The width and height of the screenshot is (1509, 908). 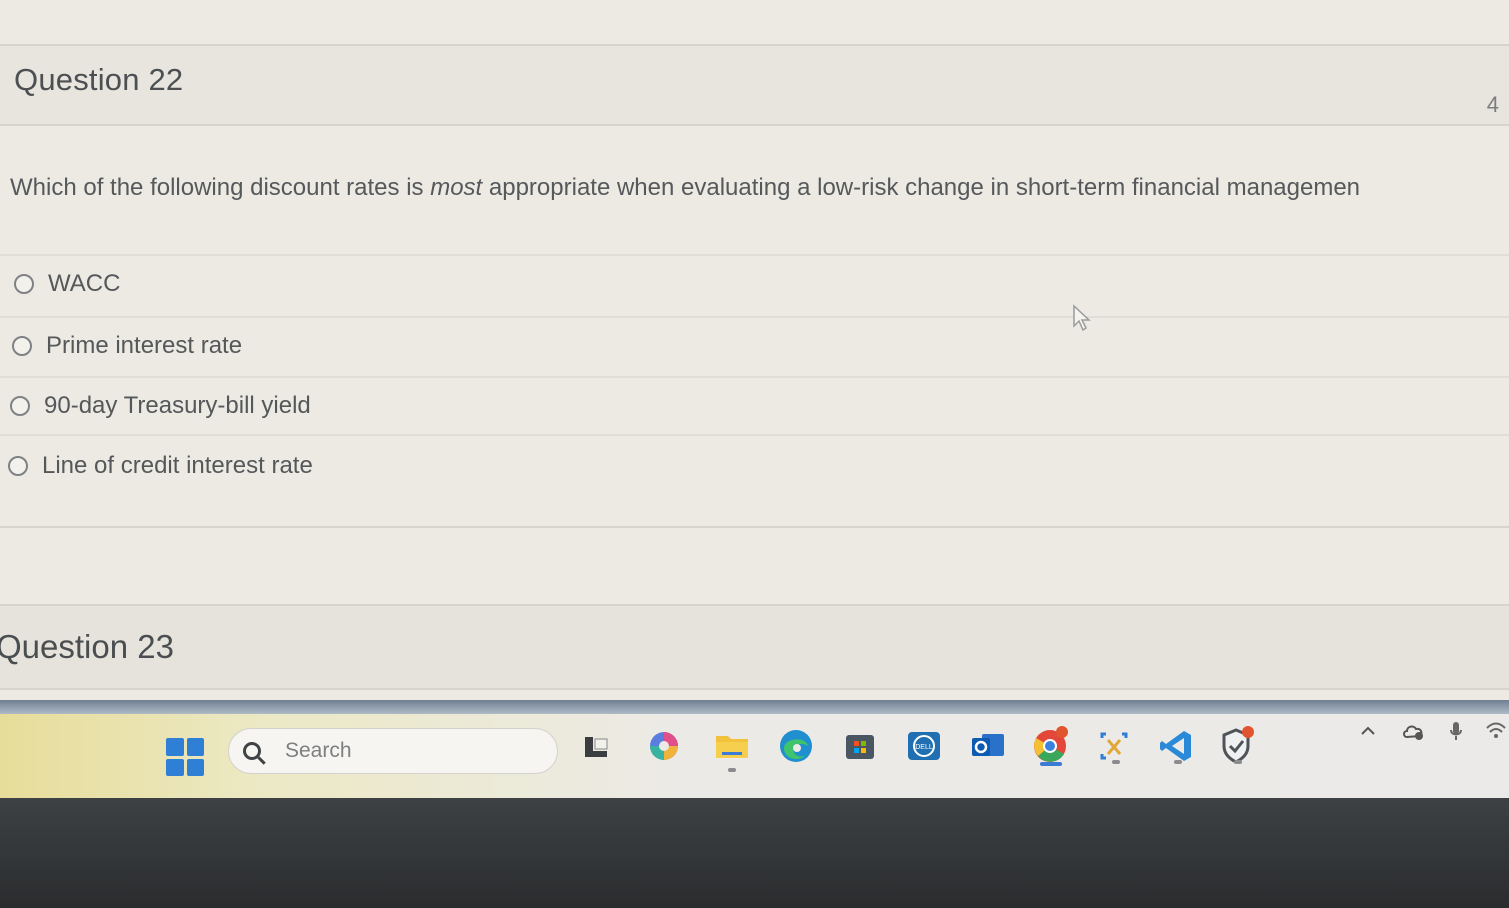 I want to click on svg-text: DELL, so click(x=924, y=747).